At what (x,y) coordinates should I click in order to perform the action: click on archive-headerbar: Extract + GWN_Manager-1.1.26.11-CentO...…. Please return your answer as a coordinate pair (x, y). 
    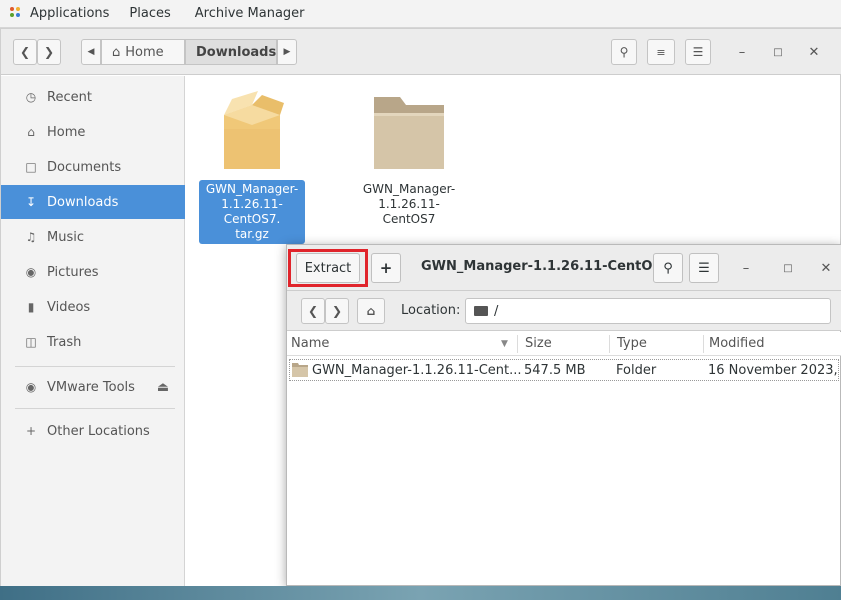
    Looking at the image, I should click on (564, 268).